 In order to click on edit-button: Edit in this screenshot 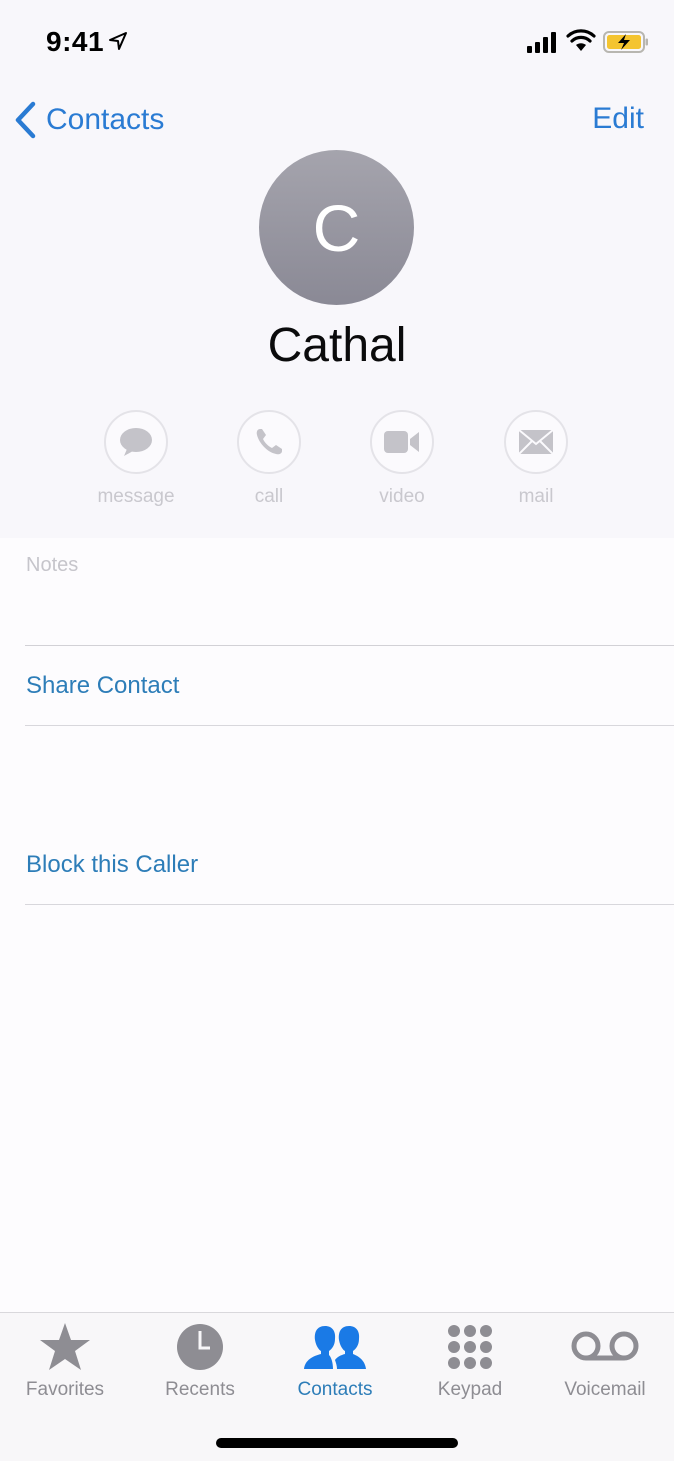, I will do `click(618, 119)`.